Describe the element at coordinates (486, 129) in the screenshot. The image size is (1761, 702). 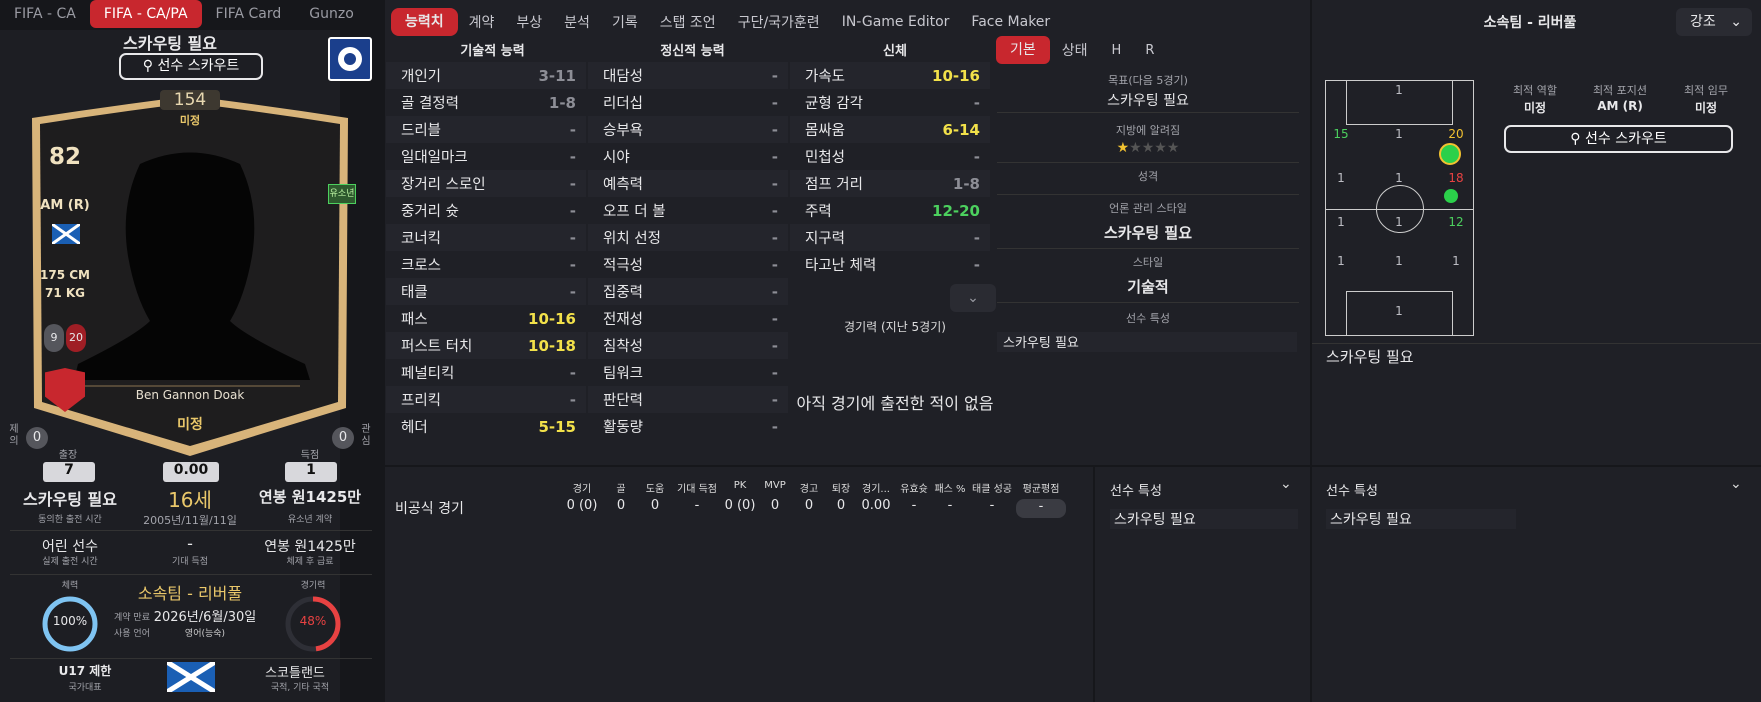
I see `attribute-row: 드리블 -` at that location.